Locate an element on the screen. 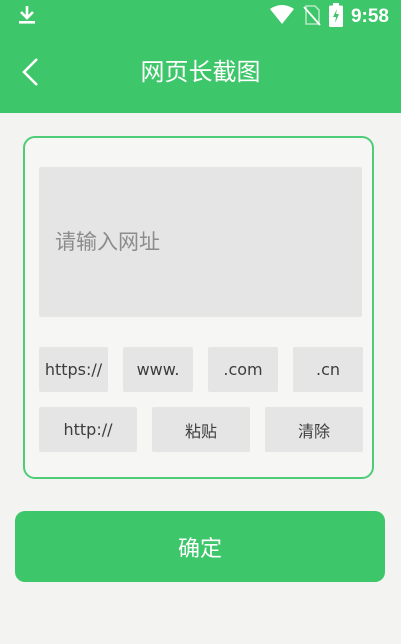 This screenshot has width=401, height=644. http-shortcut-button: http:// is located at coordinates (88, 429).